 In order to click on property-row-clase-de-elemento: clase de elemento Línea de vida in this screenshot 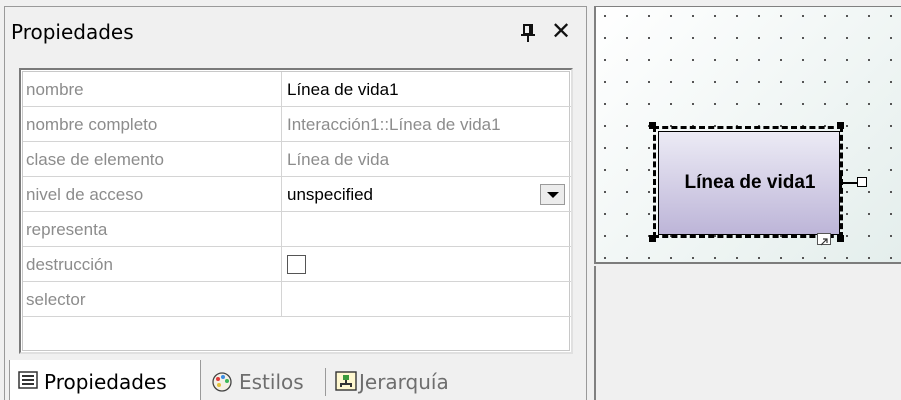, I will do `click(297, 159)`.